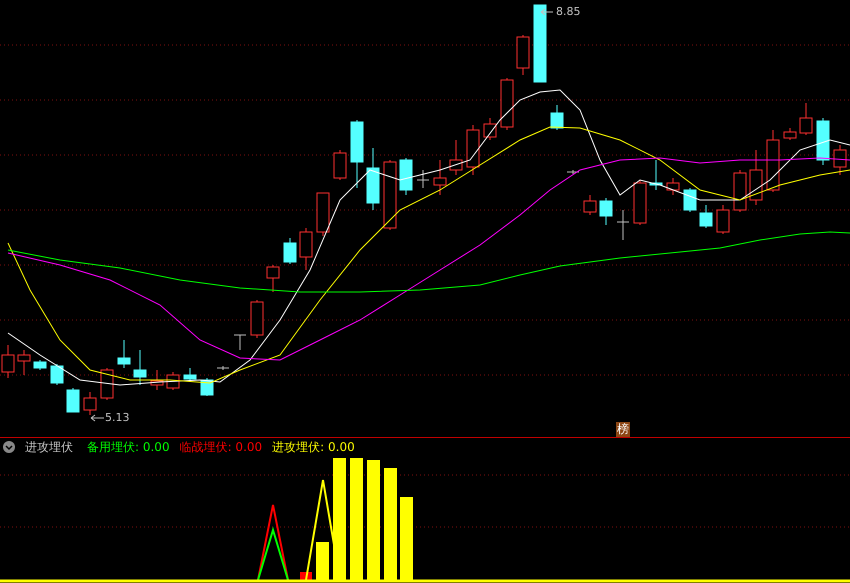 Image resolution: width=850 pixels, height=583 pixels. What do you see at coordinates (273, 553) in the screenshot?
I see `indicator-line` at bounding box center [273, 553].